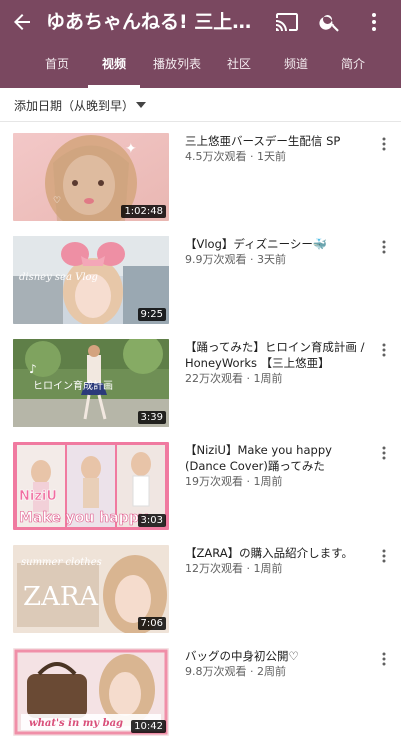 The image size is (401, 744). What do you see at coordinates (276, 553) in the screenshot?
I see `video-title: 【ZARA】の購入品紹介します。` at bounding box center [276, 553].